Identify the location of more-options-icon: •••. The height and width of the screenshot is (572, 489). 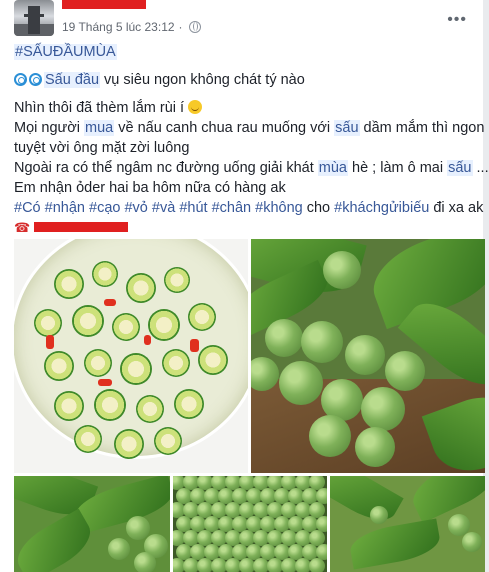
(457, 20).